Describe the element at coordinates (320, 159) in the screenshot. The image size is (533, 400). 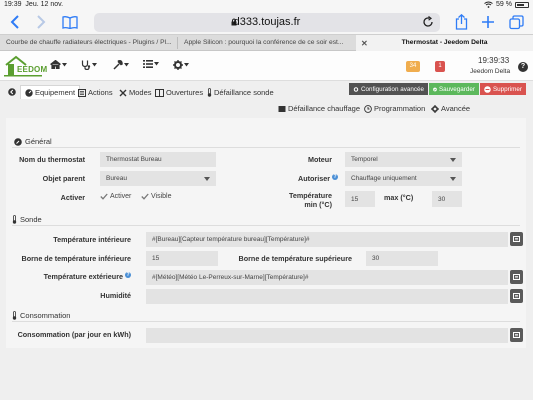
I see `moteur-label: Moteur` at that location.